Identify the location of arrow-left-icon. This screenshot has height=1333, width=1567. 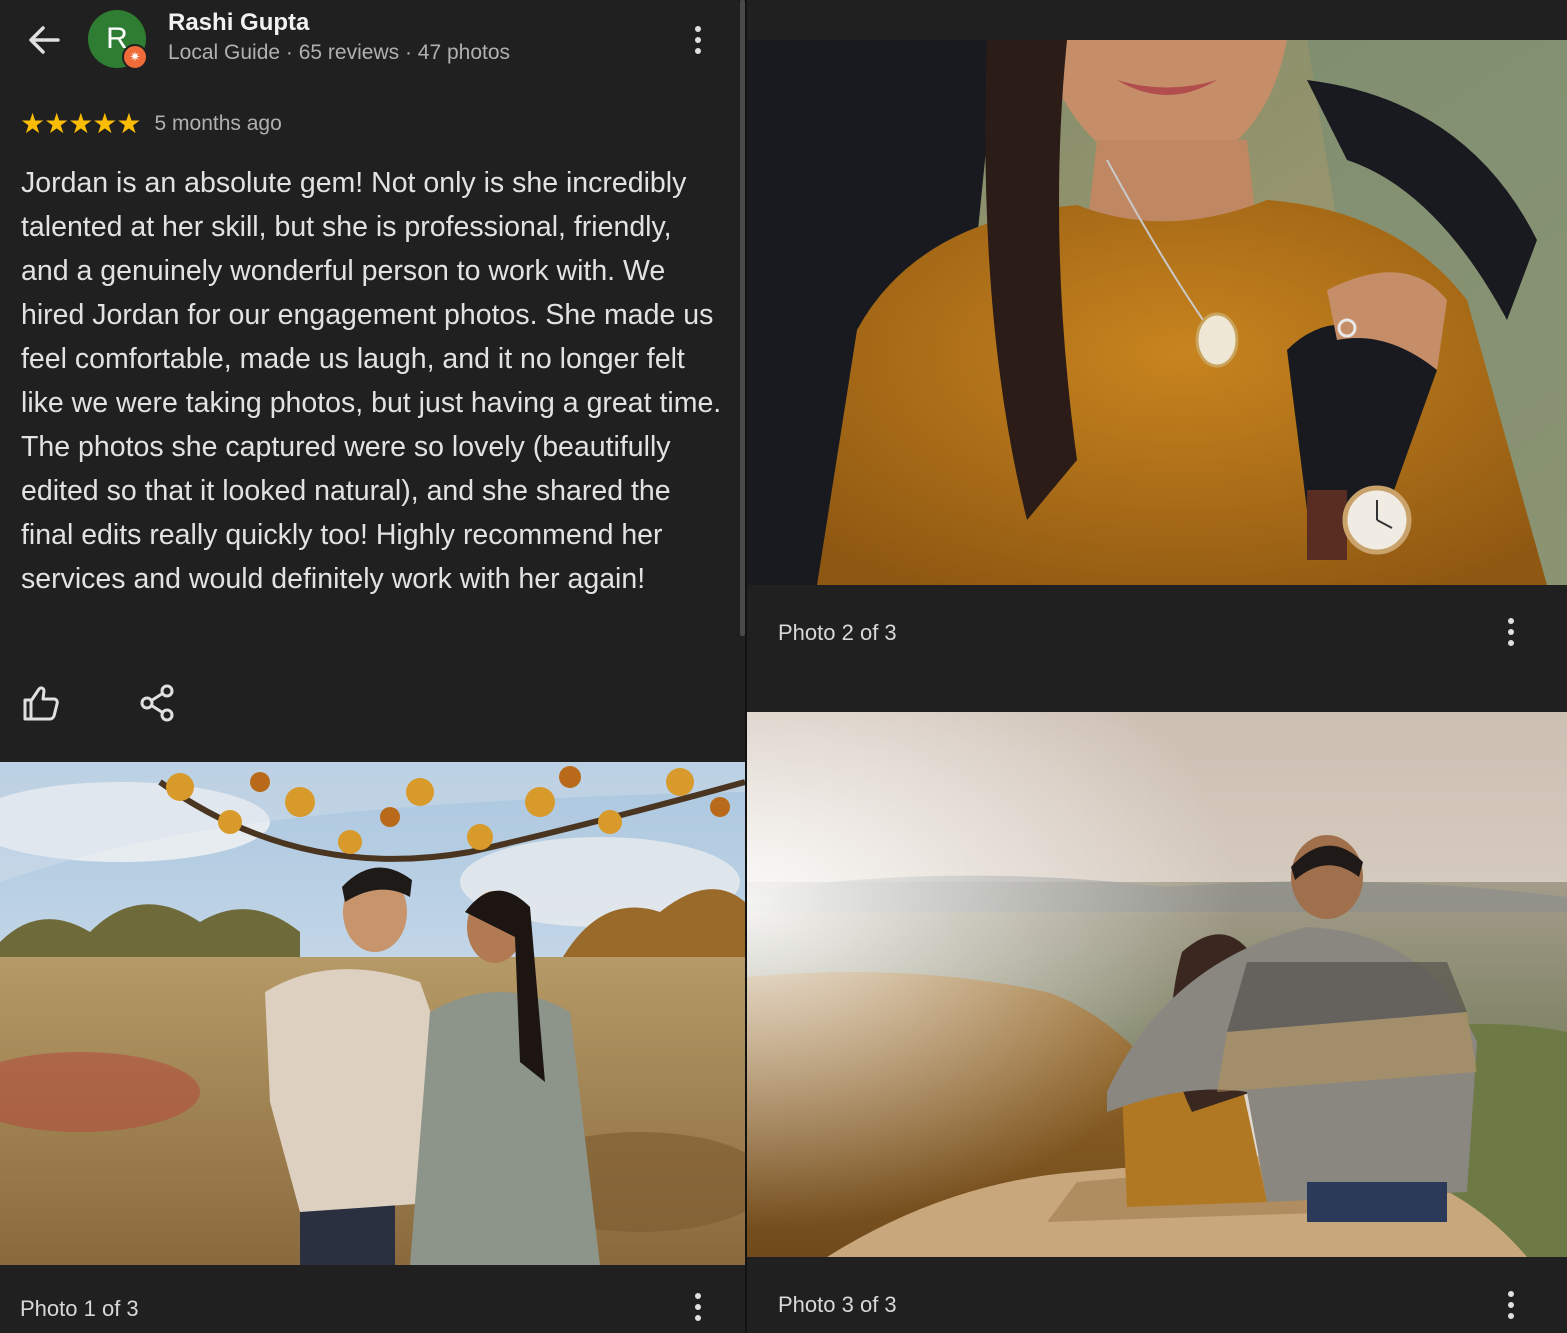
(44, 40).